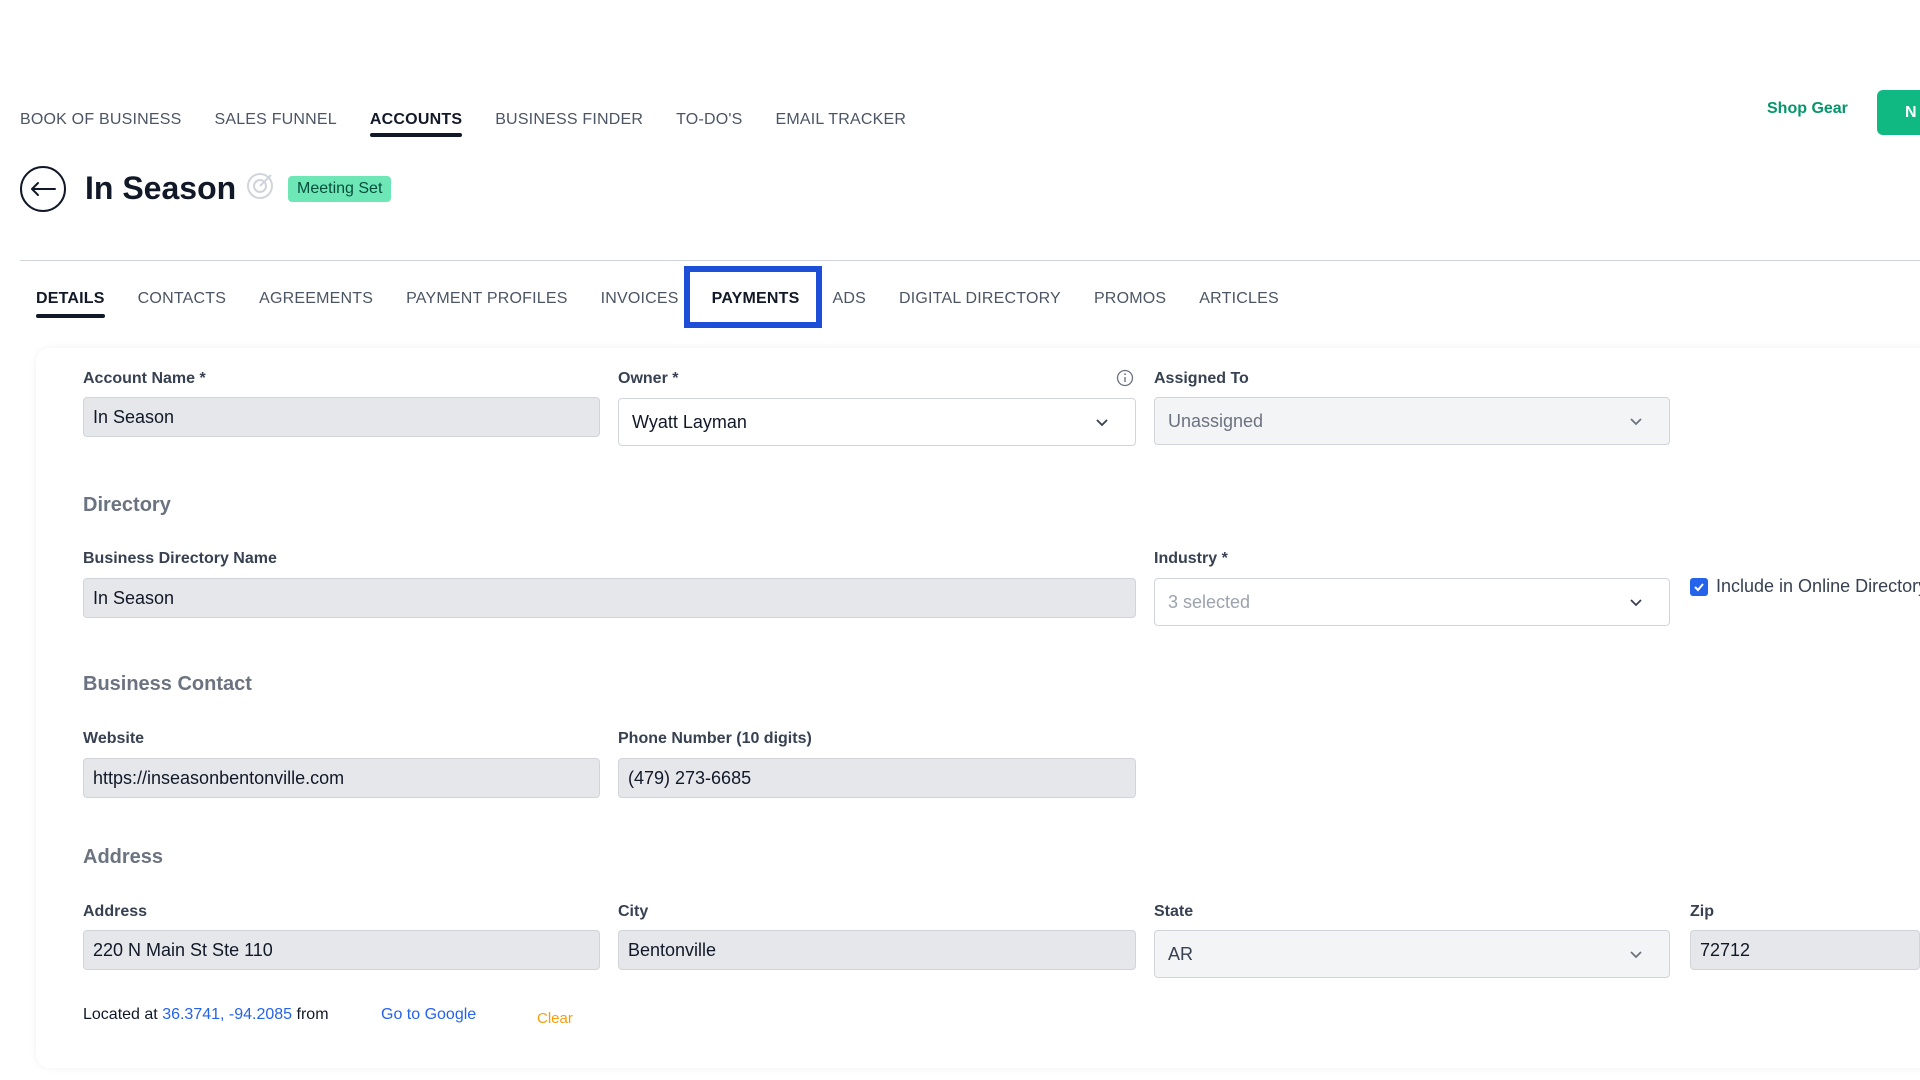 Image resolution: width=1920 pixels, height=1080 pixels. What do you see at coordinates (416, 120) in the screenshot?
I see `nav-accounts: ACCOUNTS` at bounding box center [416, 120].